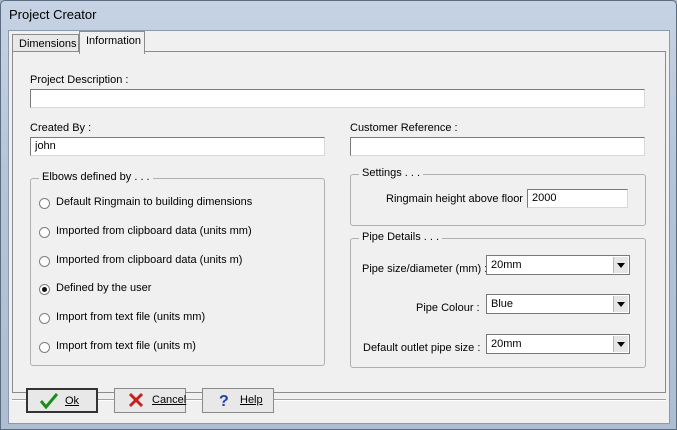 The image size is (677, 430). Describe the element at coordinates (448, 308) in the screenshot. I see `pipe-colour-label: Pipe Colour :` at that location.